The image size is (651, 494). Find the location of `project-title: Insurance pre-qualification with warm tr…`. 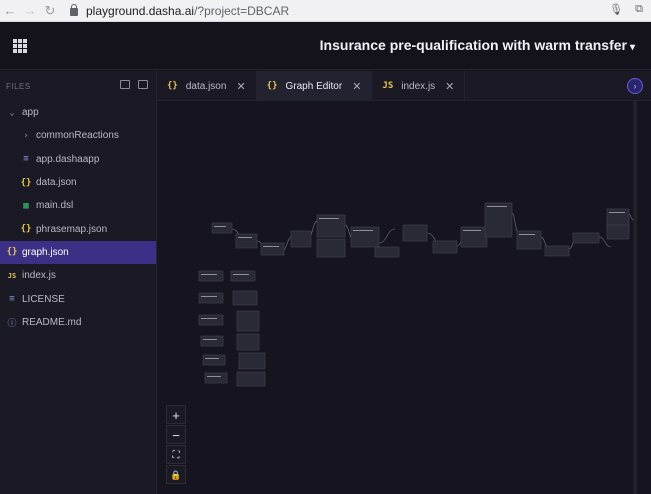

project-title: Insurance pre-qualification with warm tr… is located at coordinates (473, 45).